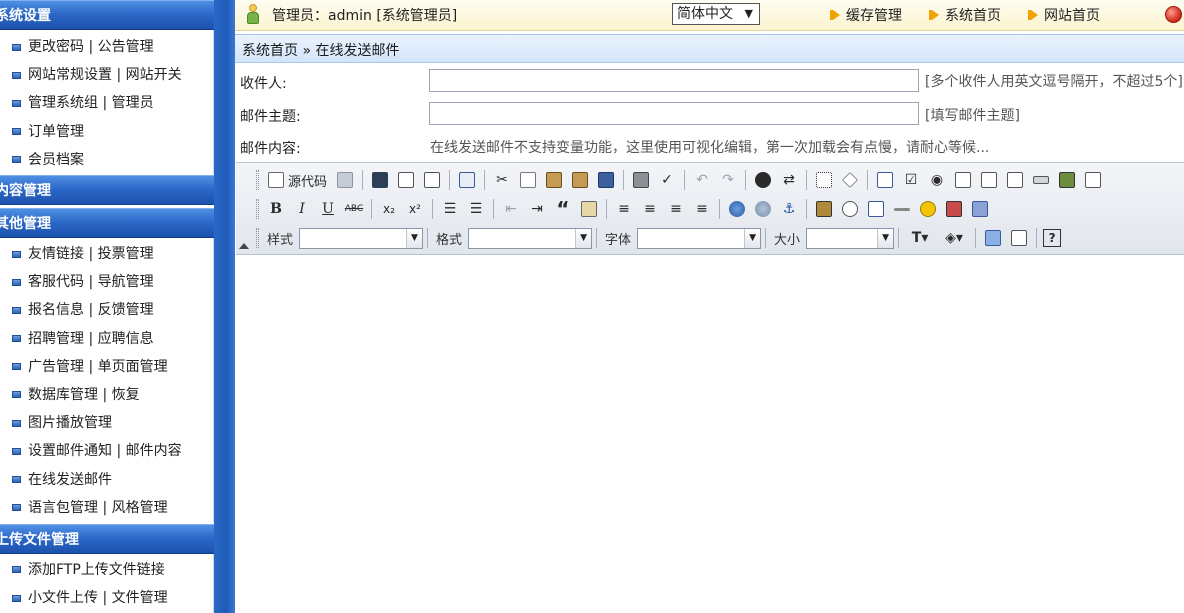  I want to click on align-left-icon: ≡, so click(624, 209).